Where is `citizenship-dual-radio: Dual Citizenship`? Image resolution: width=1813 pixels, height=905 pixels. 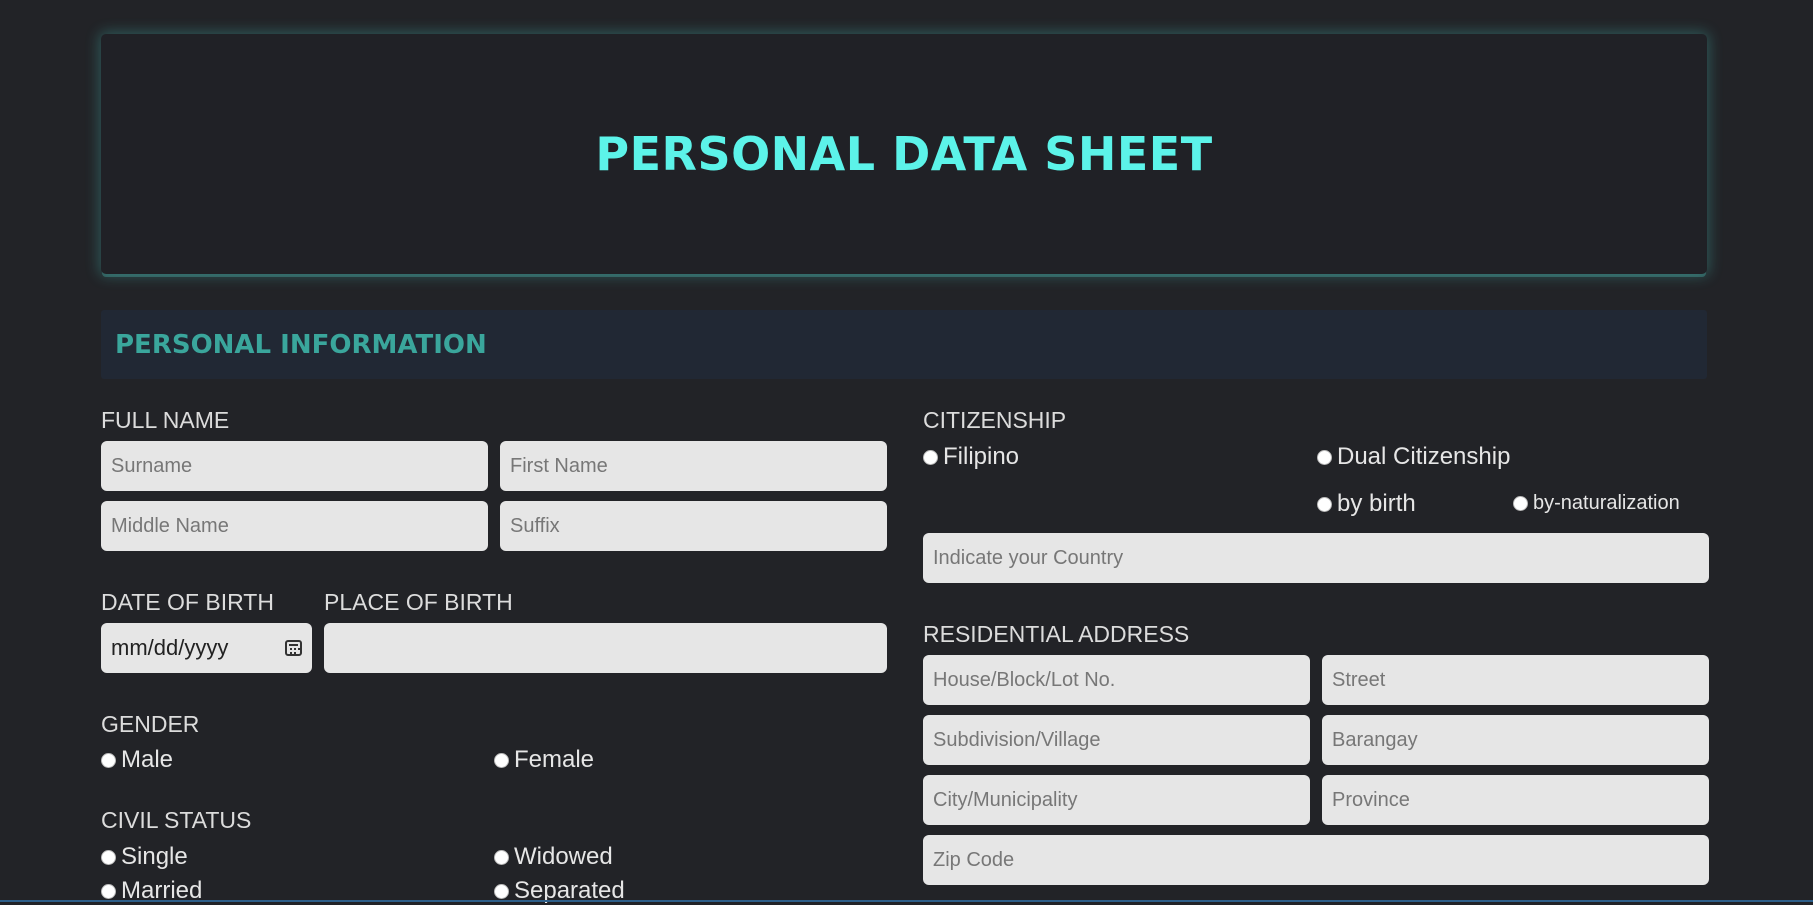 citizenship-dual-radio: Dual Citizenship is located at coordinates (1413, 457).